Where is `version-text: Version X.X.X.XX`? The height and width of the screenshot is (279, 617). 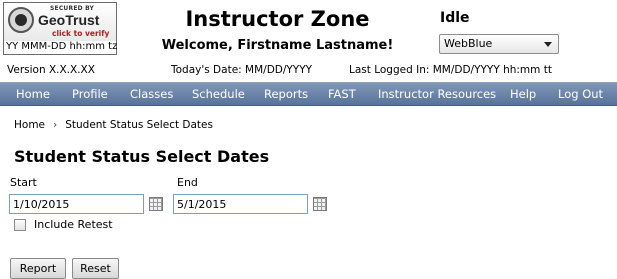 version-text: Version X.X.X.XX is located at coordinates (51, 70).